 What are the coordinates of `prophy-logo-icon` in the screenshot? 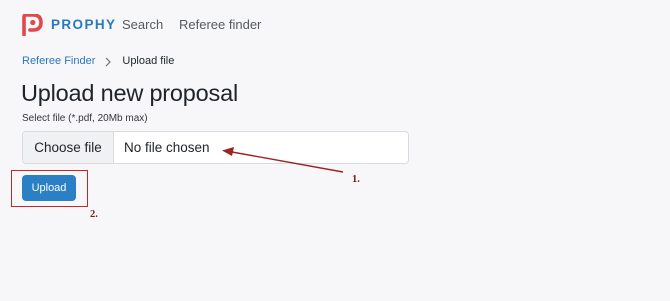 It's located at (32, 25).